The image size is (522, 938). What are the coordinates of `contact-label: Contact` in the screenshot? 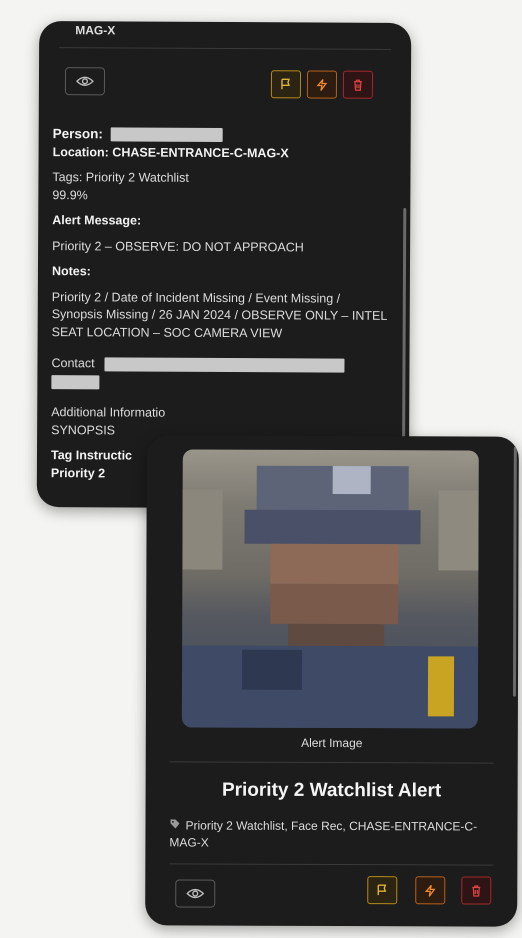 It's located at (73, 363).